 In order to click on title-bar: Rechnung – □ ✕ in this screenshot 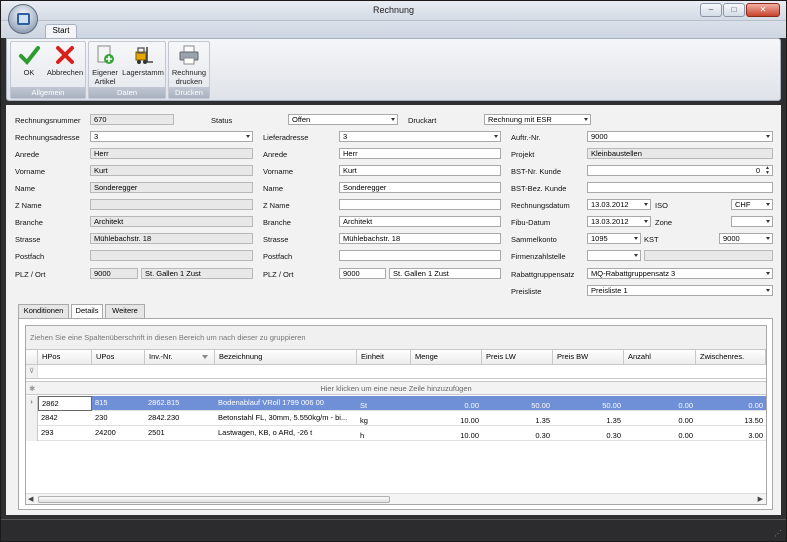, I will do `click(393, 11)`.